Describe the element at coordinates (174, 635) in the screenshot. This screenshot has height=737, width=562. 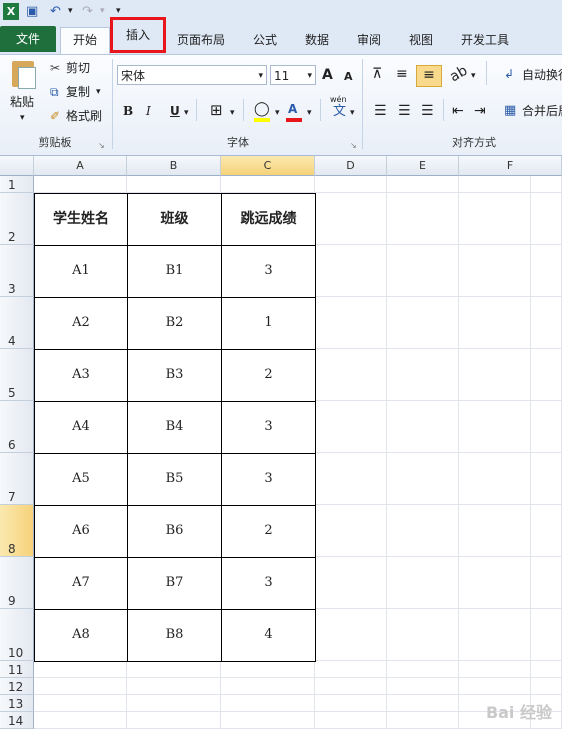
I see `table-cell: B8` at that location.